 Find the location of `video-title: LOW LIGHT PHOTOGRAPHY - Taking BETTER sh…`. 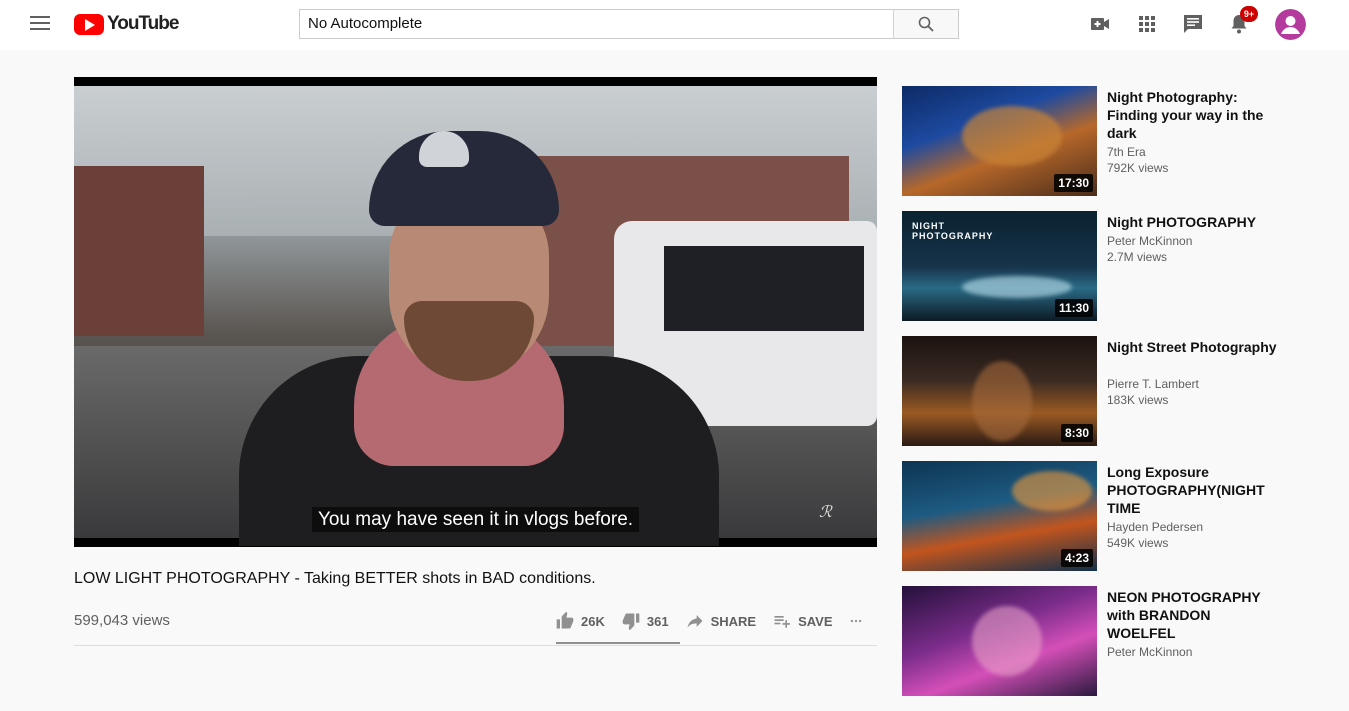

video-title: LOW LIGHT PHOTOGRAPHY - Taking BETTER sh… is located at coordinates (335, 578).